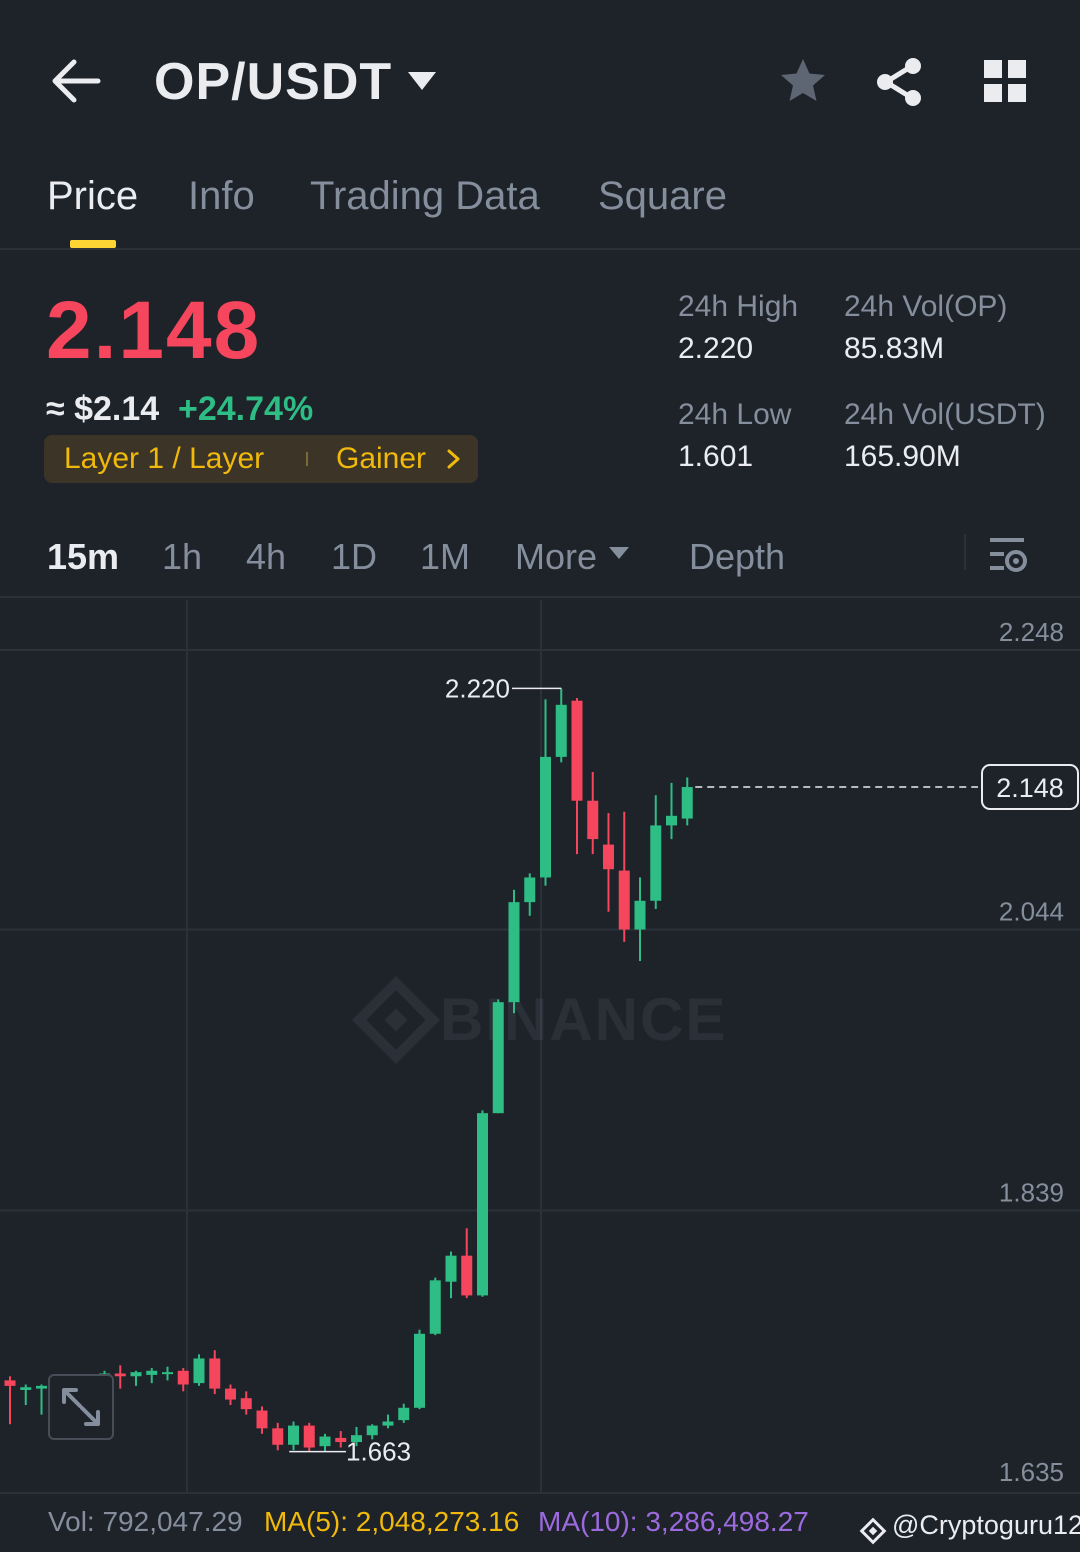 The height and width of the screenshot is (1552, 1080). Describe the element at coordinates (926, 306) in the screenshot. I see `stat-vol-op-label: 24h Vol(OP)` at that location.